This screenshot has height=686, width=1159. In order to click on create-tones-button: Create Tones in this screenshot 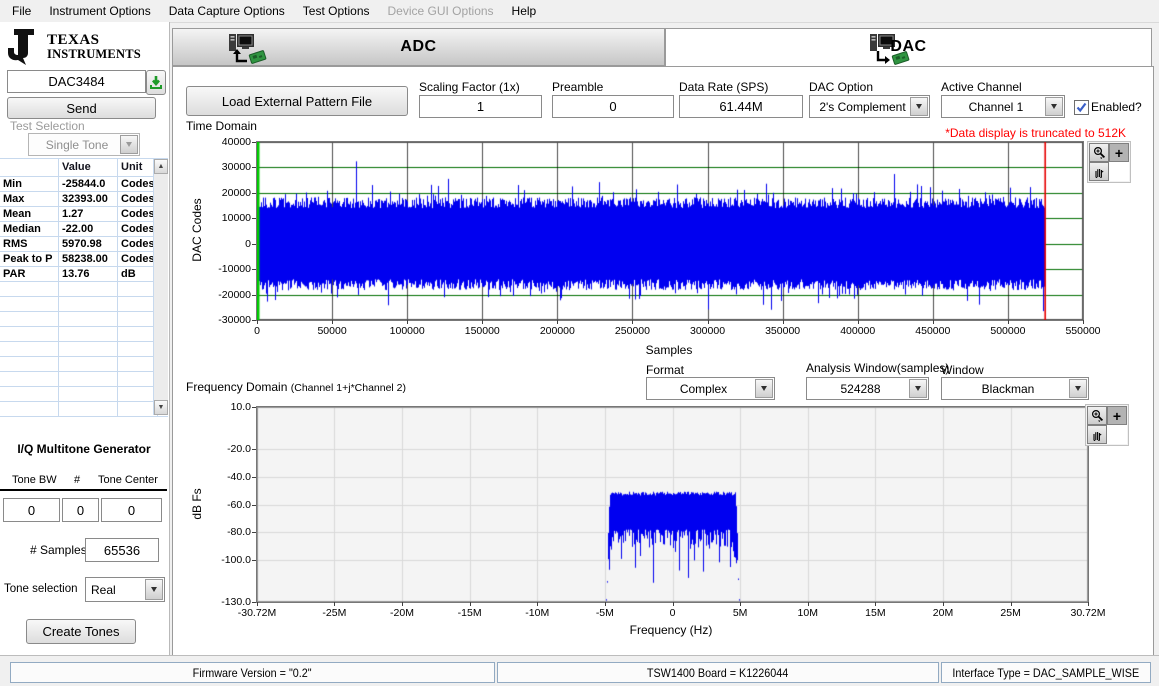, I will do `click(81, 631)`.